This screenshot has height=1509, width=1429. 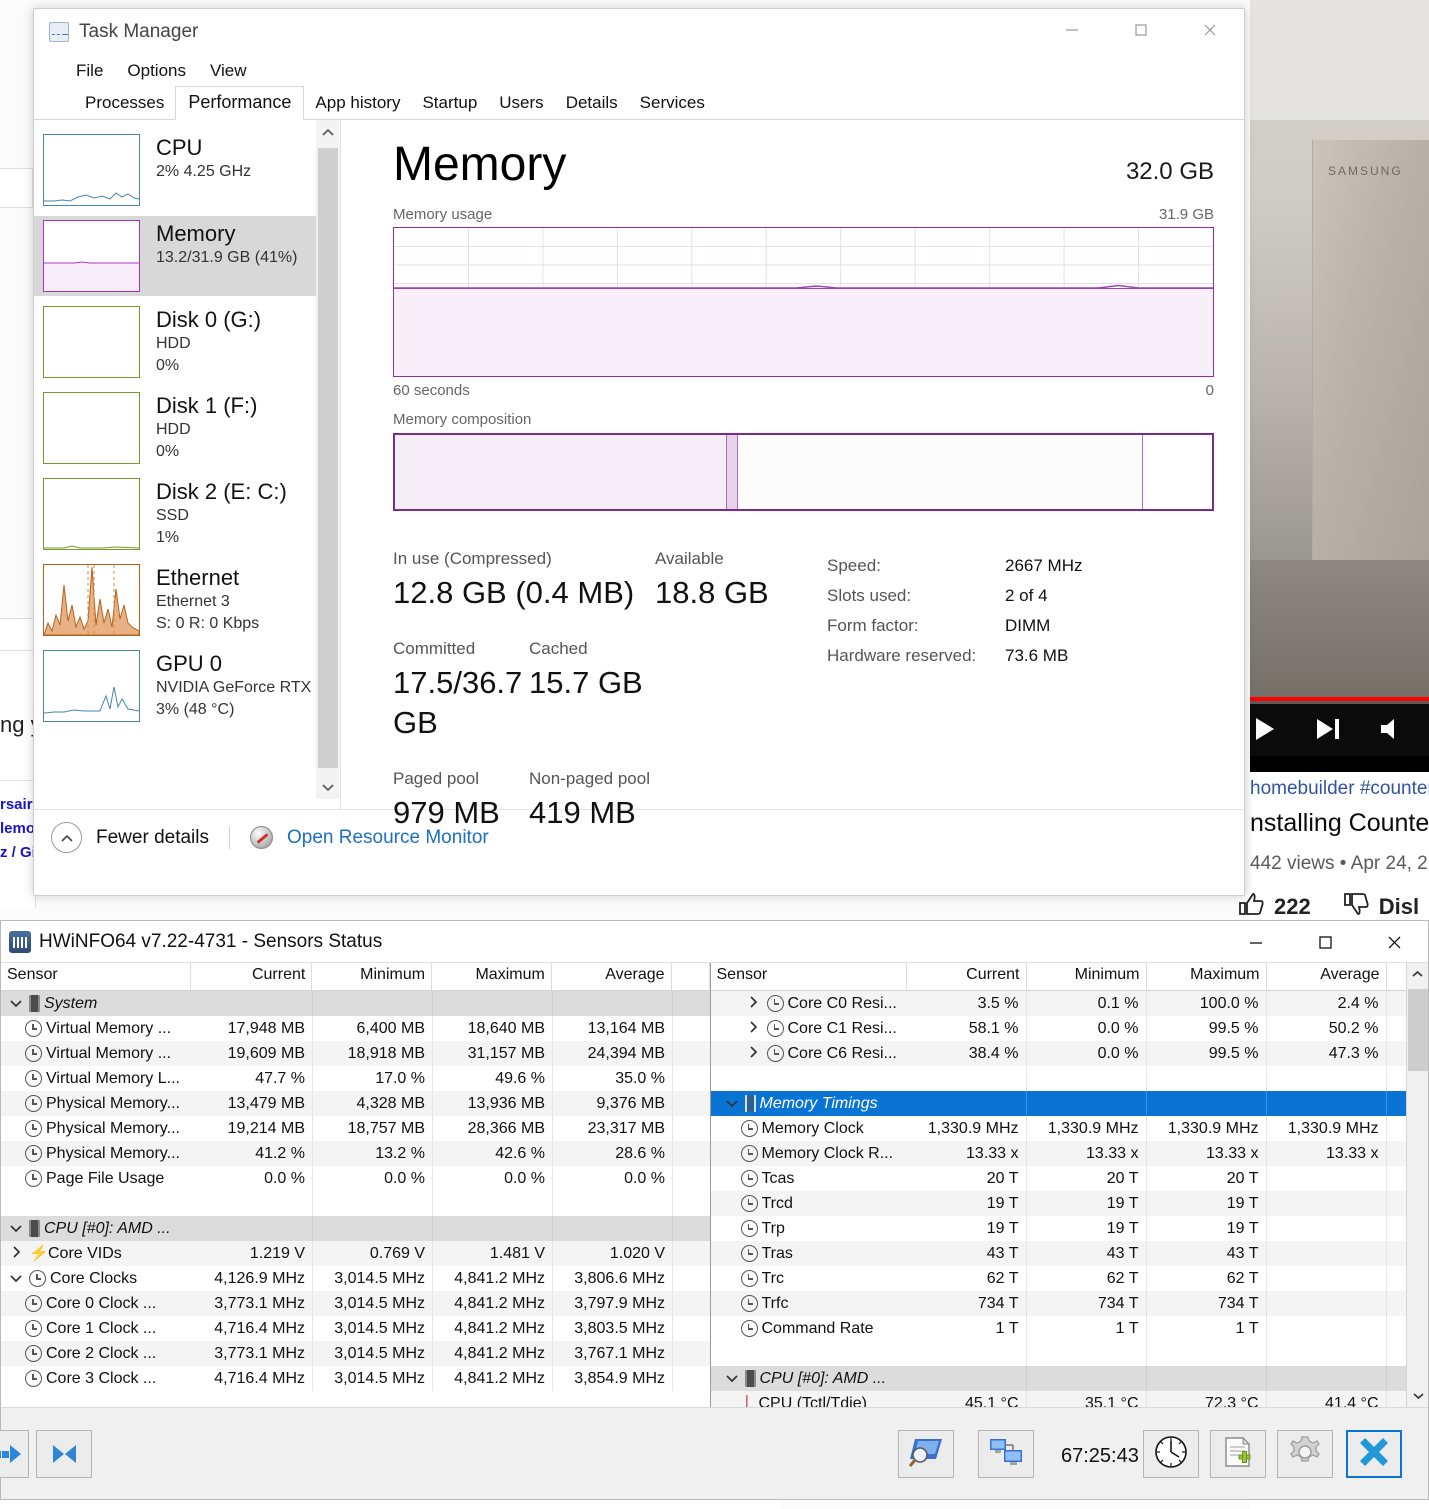 I want to click on sensor-preview-button, so click(x=926, y=1454).